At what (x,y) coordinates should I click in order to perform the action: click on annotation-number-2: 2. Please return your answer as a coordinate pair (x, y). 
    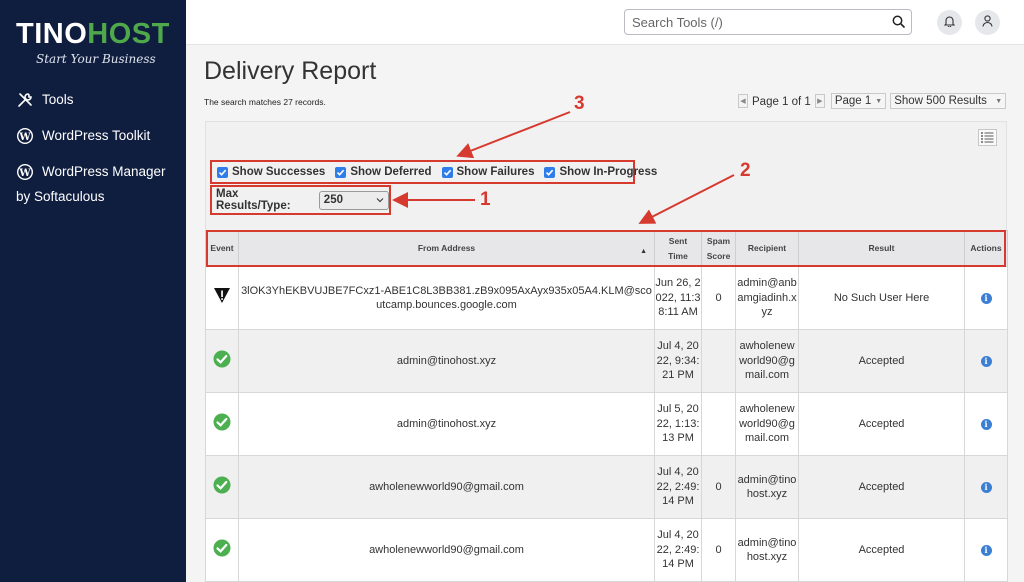
    Looking at the image, I should click on (745, 170).